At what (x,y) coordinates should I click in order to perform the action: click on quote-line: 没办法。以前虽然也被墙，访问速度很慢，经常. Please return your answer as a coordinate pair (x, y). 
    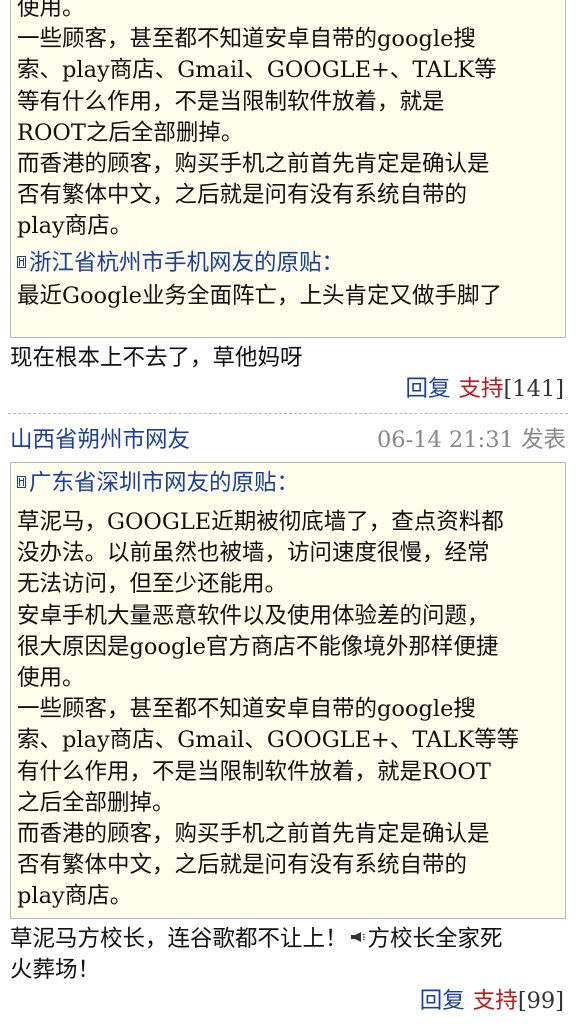
    Looking at the image, I should click on (253, 553).